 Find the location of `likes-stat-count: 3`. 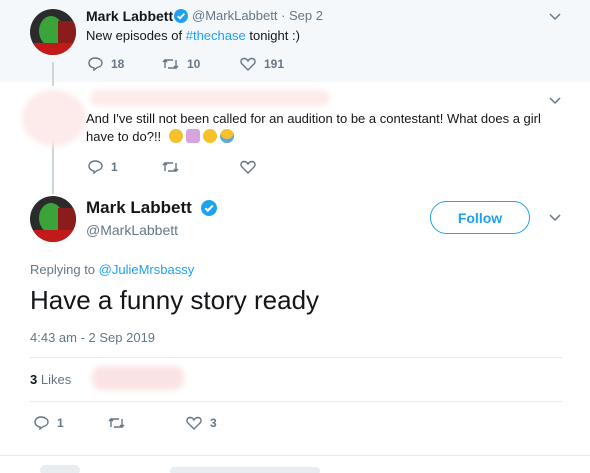

likes-stat-count: 3 is located at coordinates (34, 379).